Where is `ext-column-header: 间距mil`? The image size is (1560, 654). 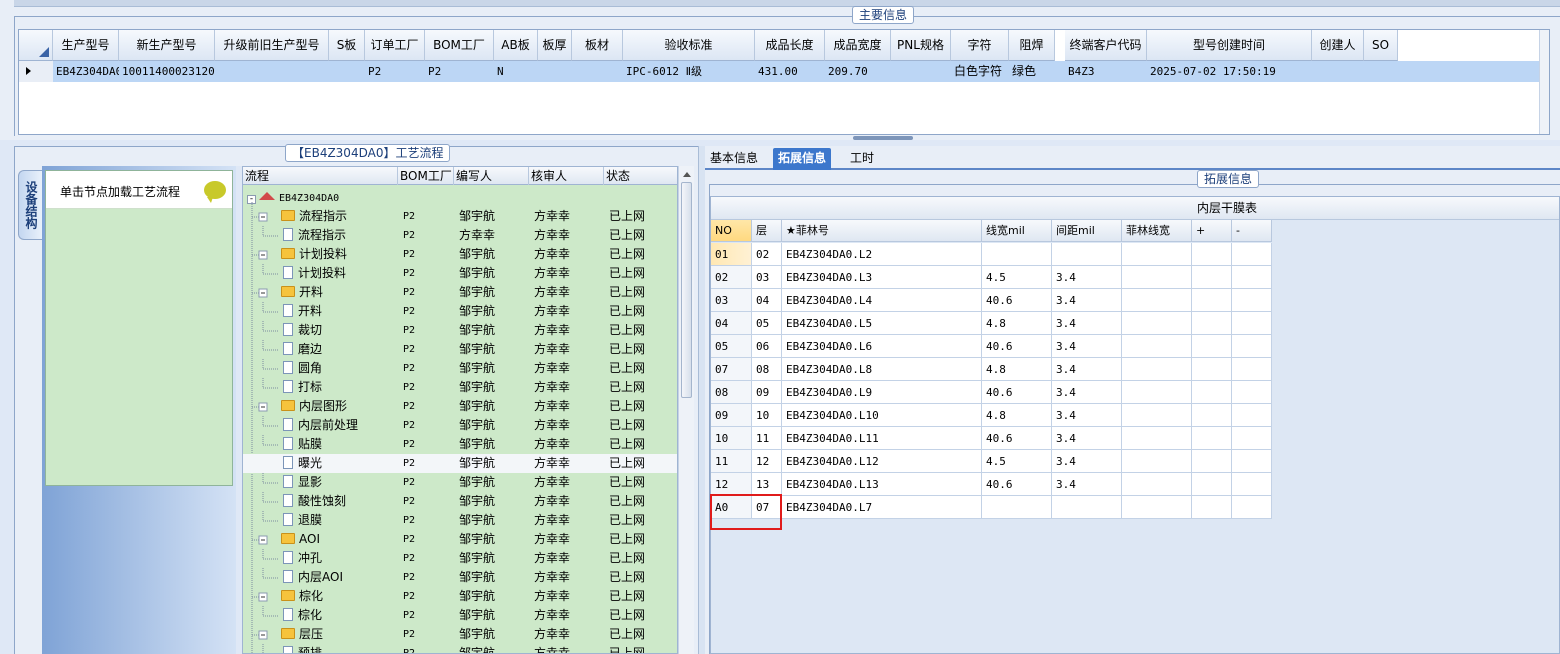 ext-column-header: 间距mil is located at coordinates (1087, 231).